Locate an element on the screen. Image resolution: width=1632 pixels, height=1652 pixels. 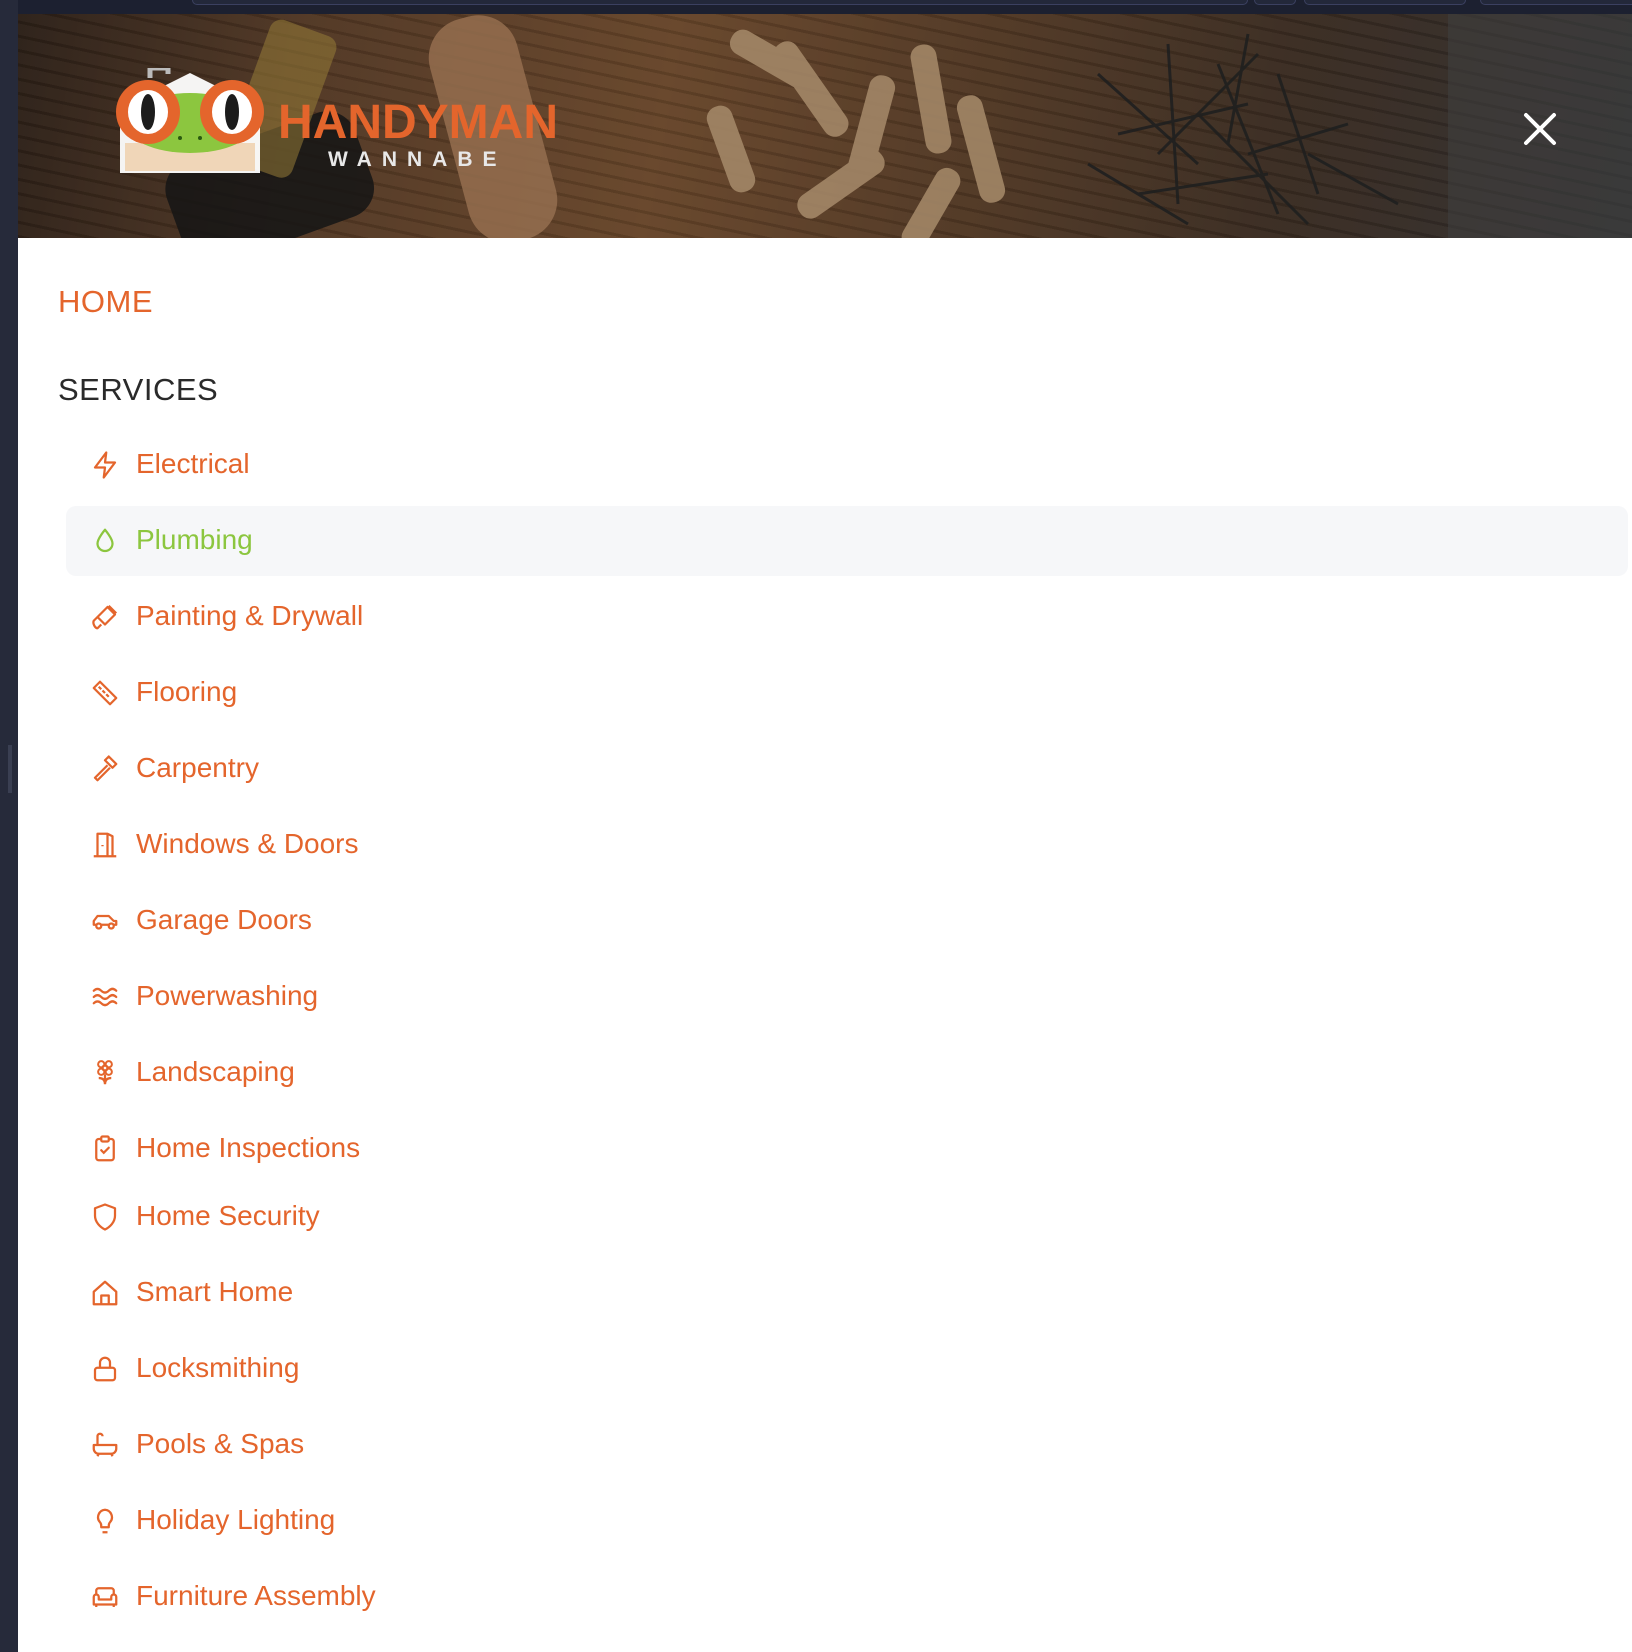
frog-house-logo-icon is located at coordinates (190, 120).